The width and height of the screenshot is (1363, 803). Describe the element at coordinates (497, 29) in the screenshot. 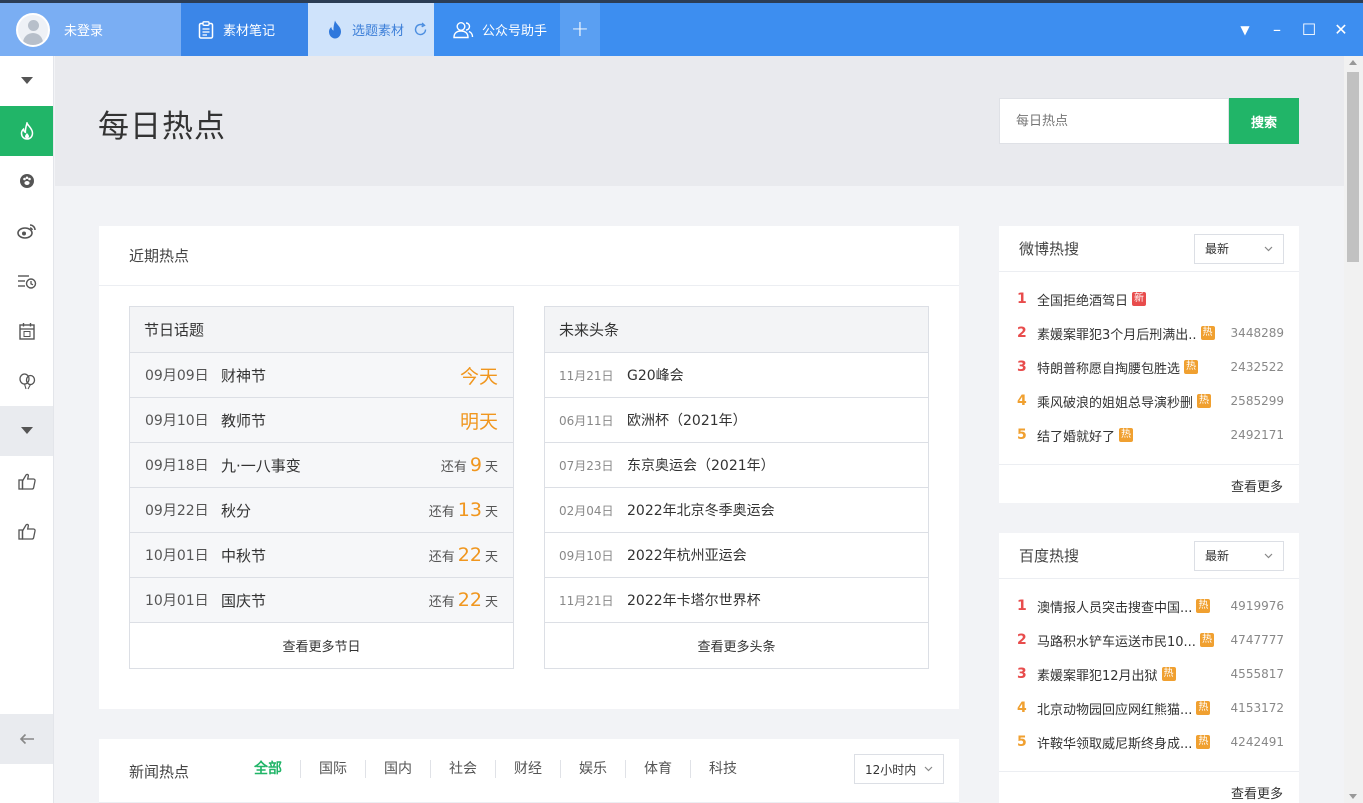

I see `tab-official-account-helper: 公众号助手` at that location.